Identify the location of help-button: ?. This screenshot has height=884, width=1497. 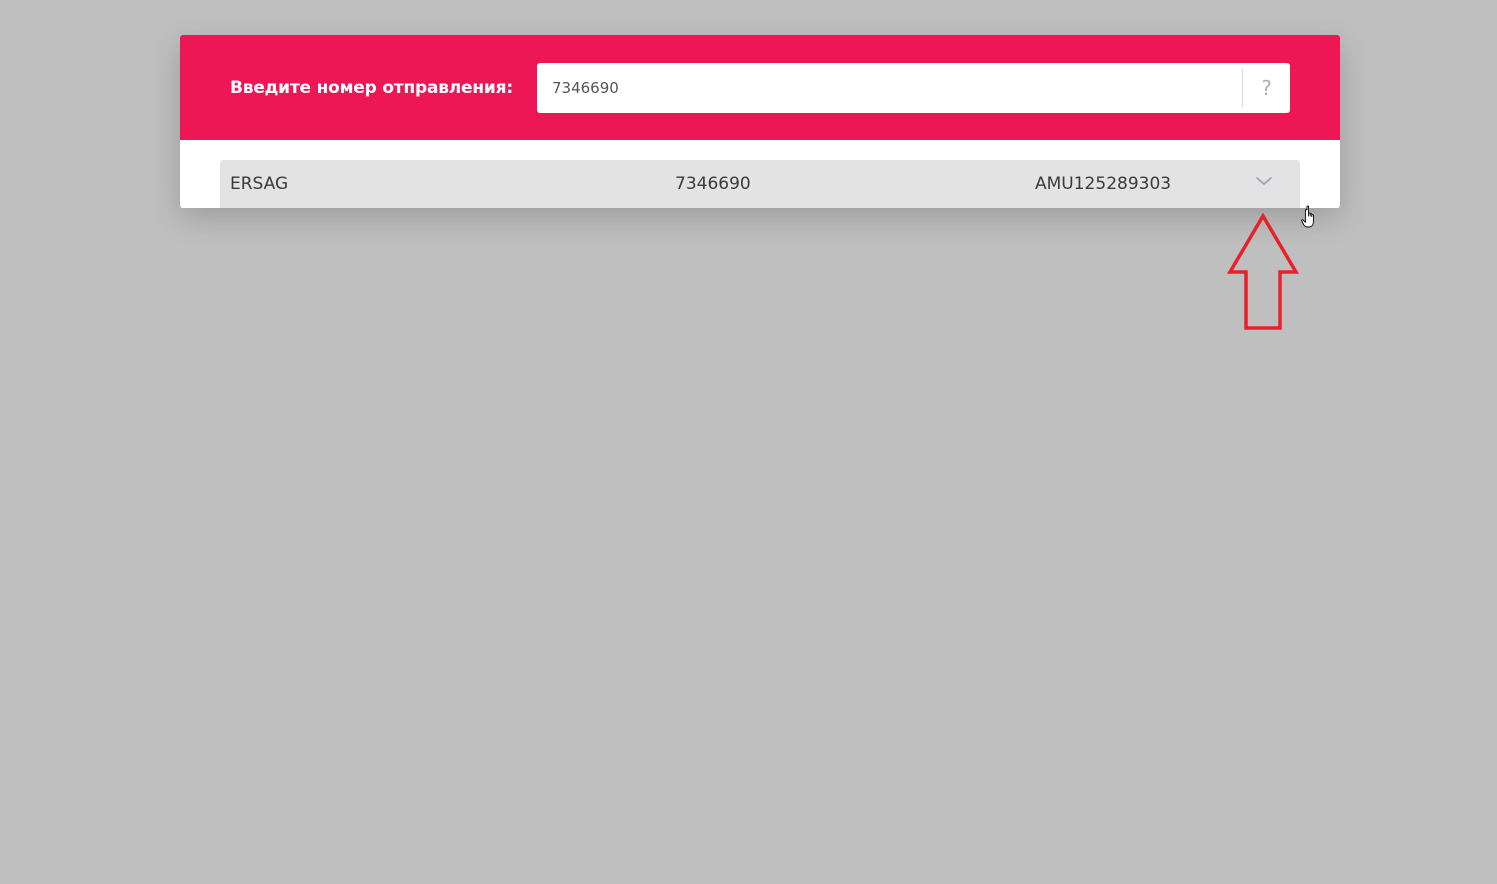
(1266, 88).